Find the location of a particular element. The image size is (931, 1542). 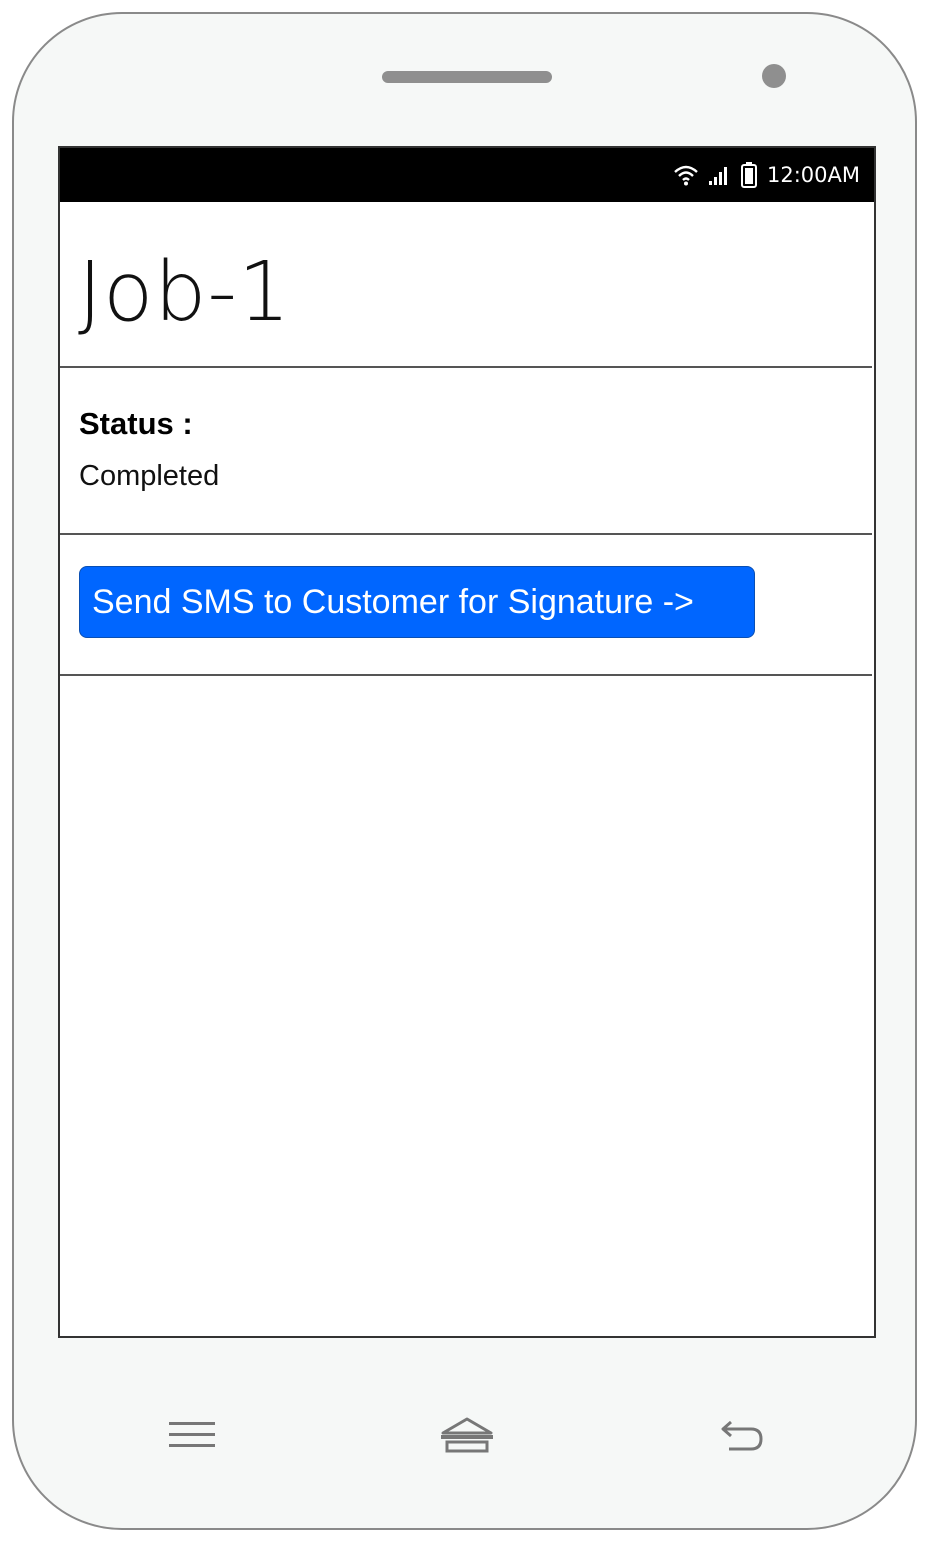

back-icon is located at coordinates (742, 1437).